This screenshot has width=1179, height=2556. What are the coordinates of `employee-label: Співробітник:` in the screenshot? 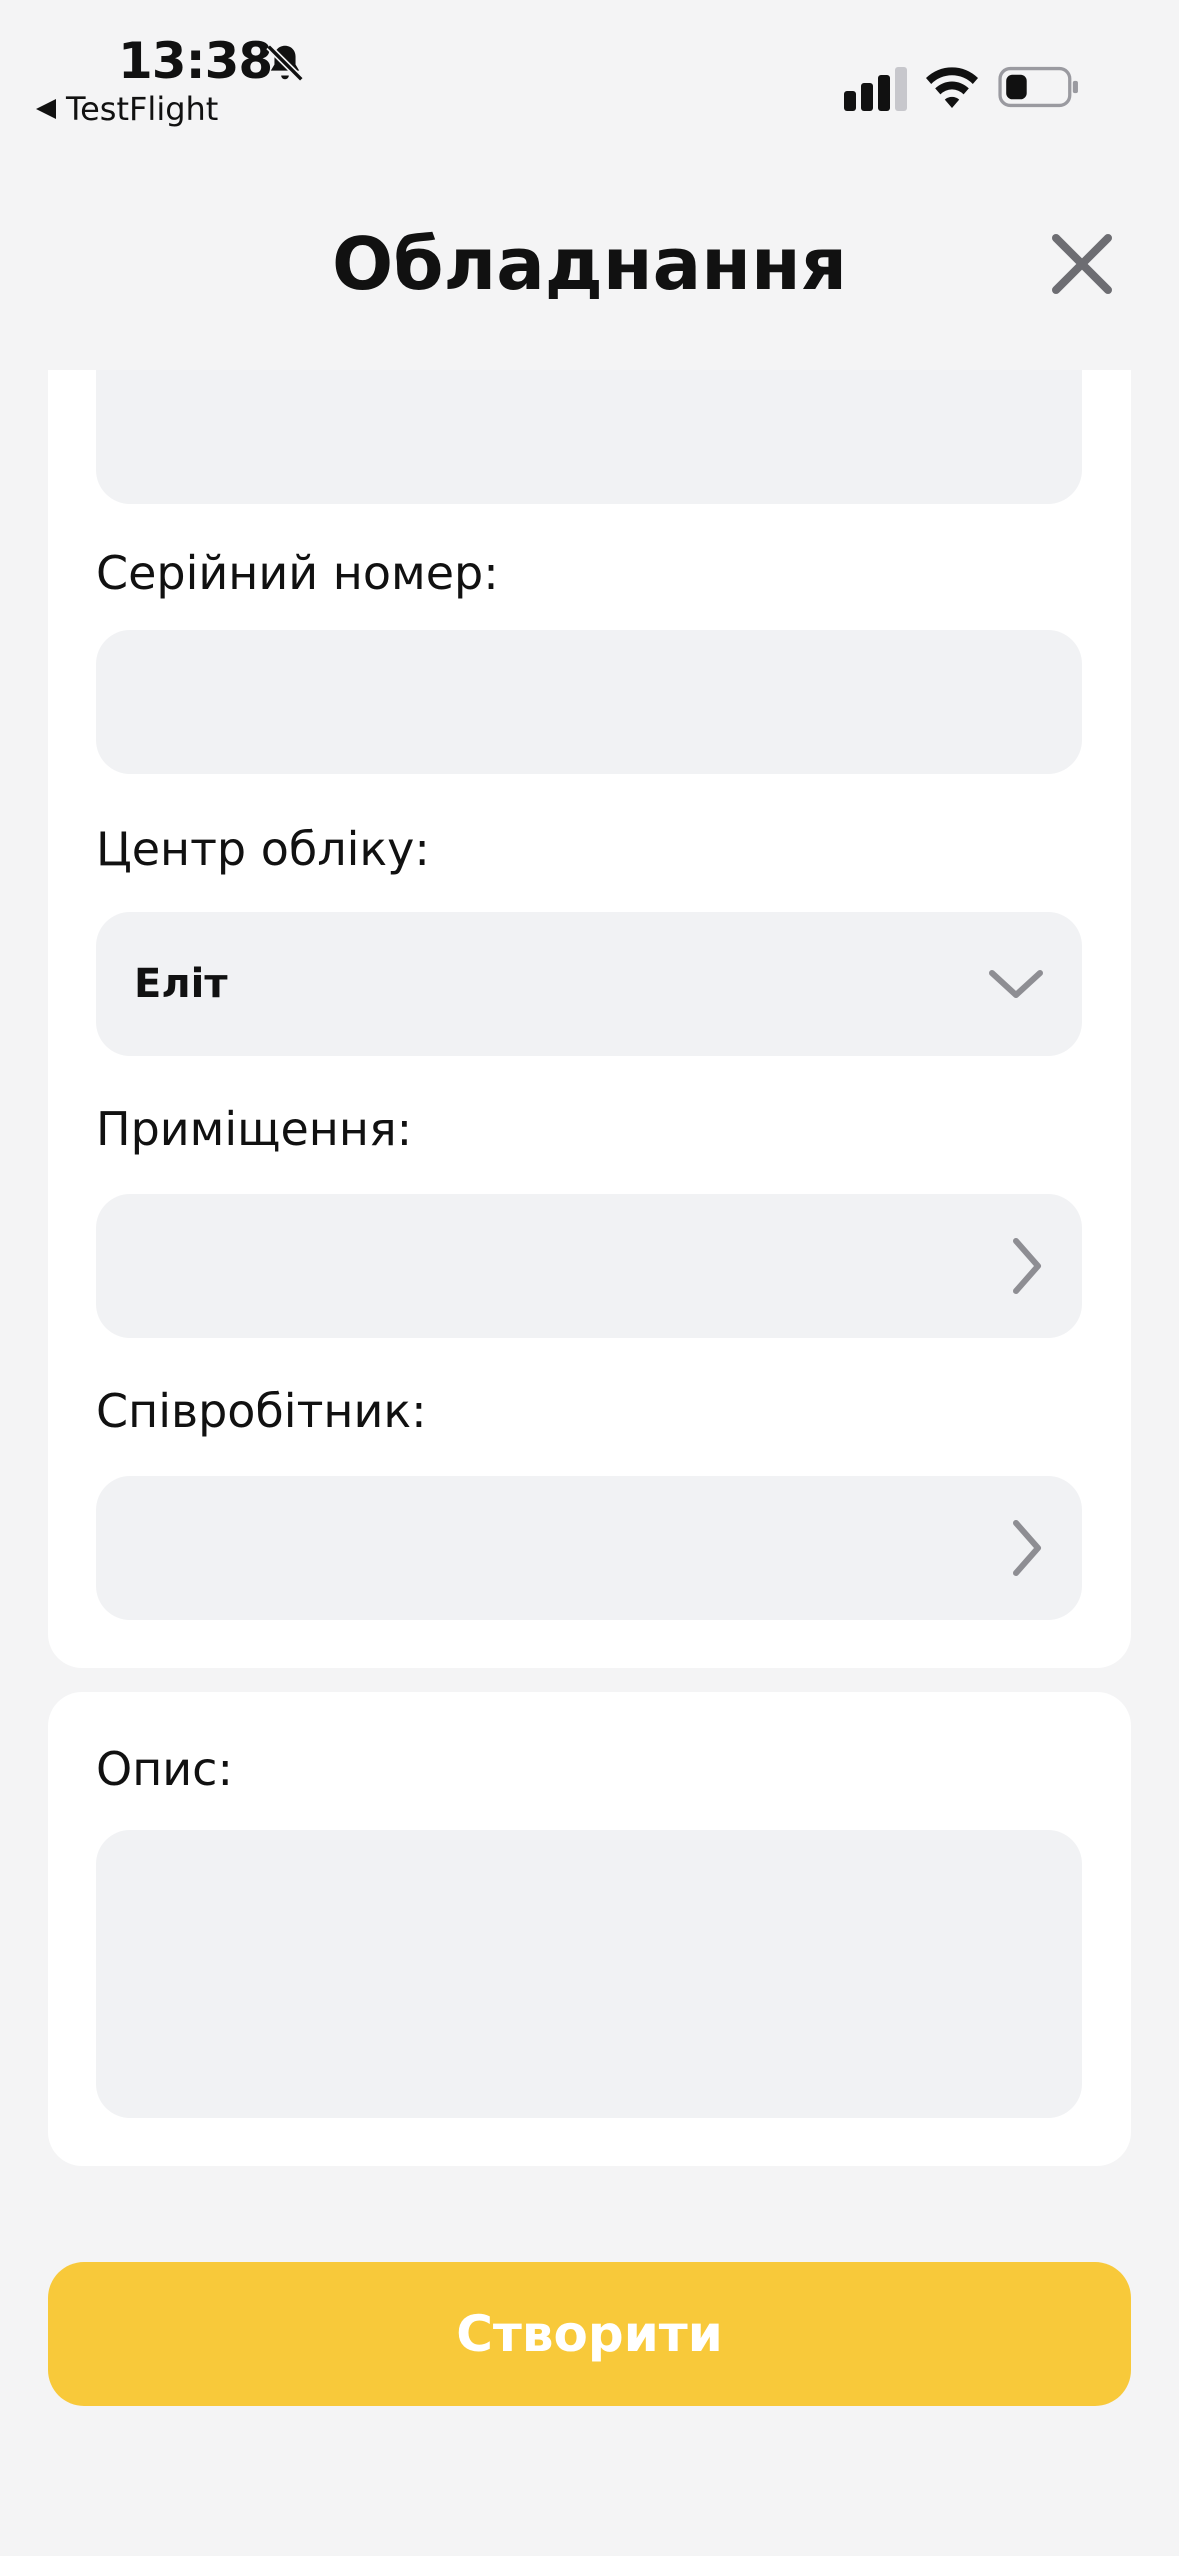 It's located at (261, 1411).